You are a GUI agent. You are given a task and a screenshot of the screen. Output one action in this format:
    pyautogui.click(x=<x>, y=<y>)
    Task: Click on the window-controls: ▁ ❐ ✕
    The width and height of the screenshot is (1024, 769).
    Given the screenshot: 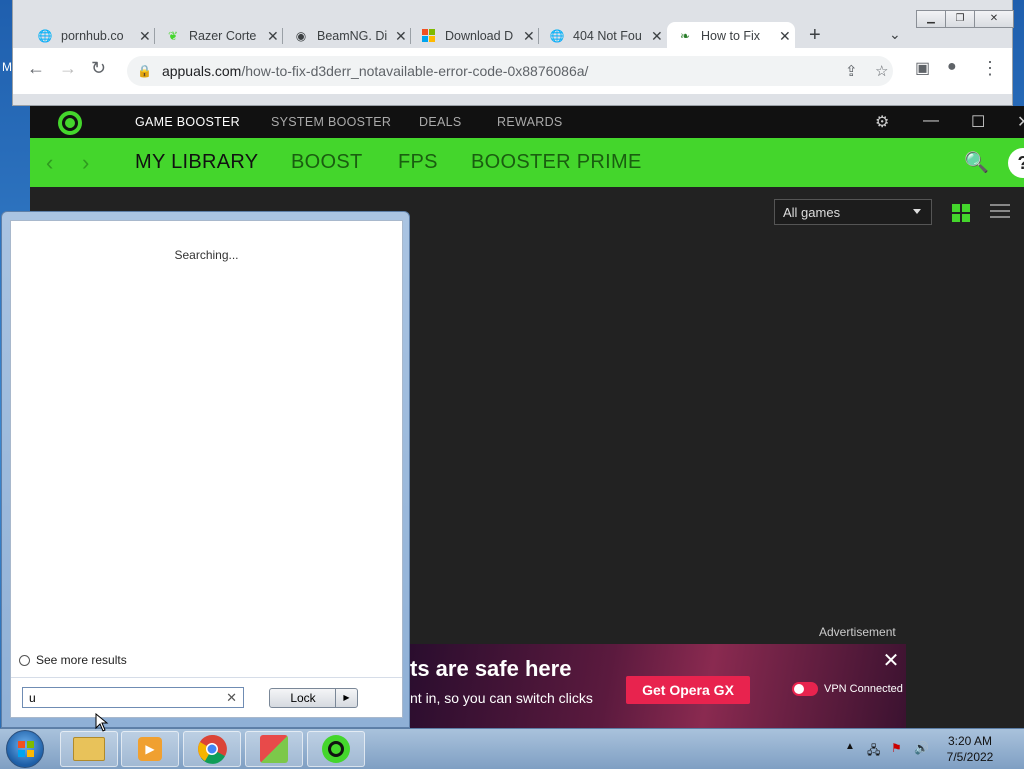 What is the action you would take?
    pyautogui.click(x=965, y=19)
    